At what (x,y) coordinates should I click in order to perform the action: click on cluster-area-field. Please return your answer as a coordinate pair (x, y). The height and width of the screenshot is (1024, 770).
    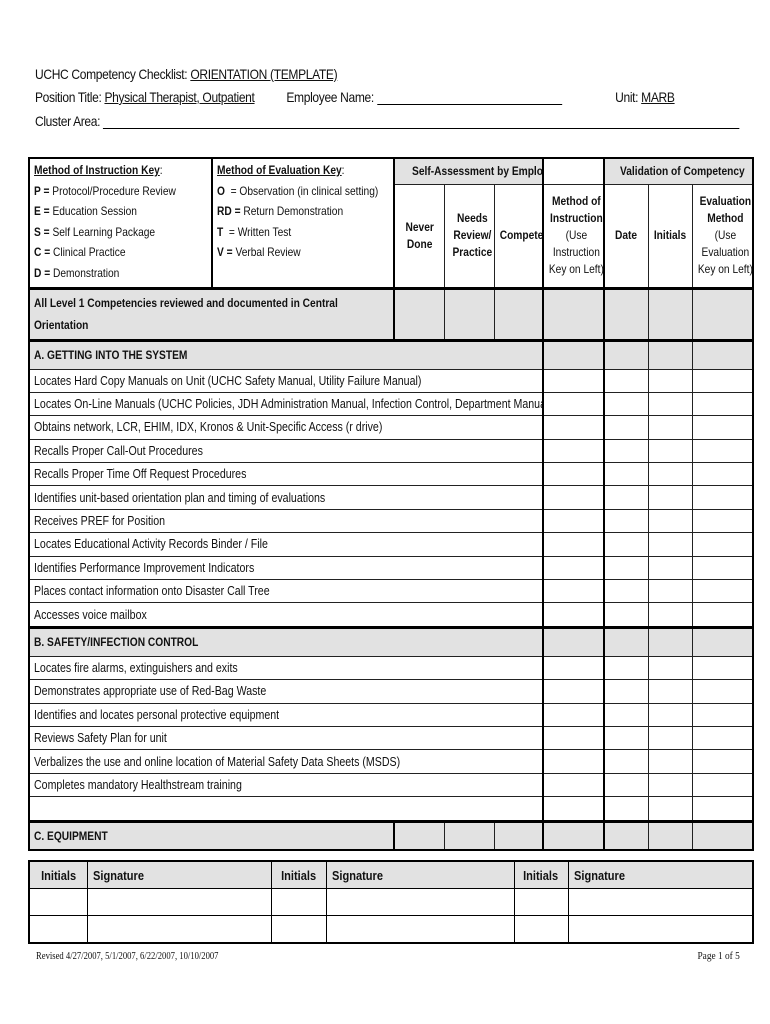
    Looking at the image, I should click on (421, 121).